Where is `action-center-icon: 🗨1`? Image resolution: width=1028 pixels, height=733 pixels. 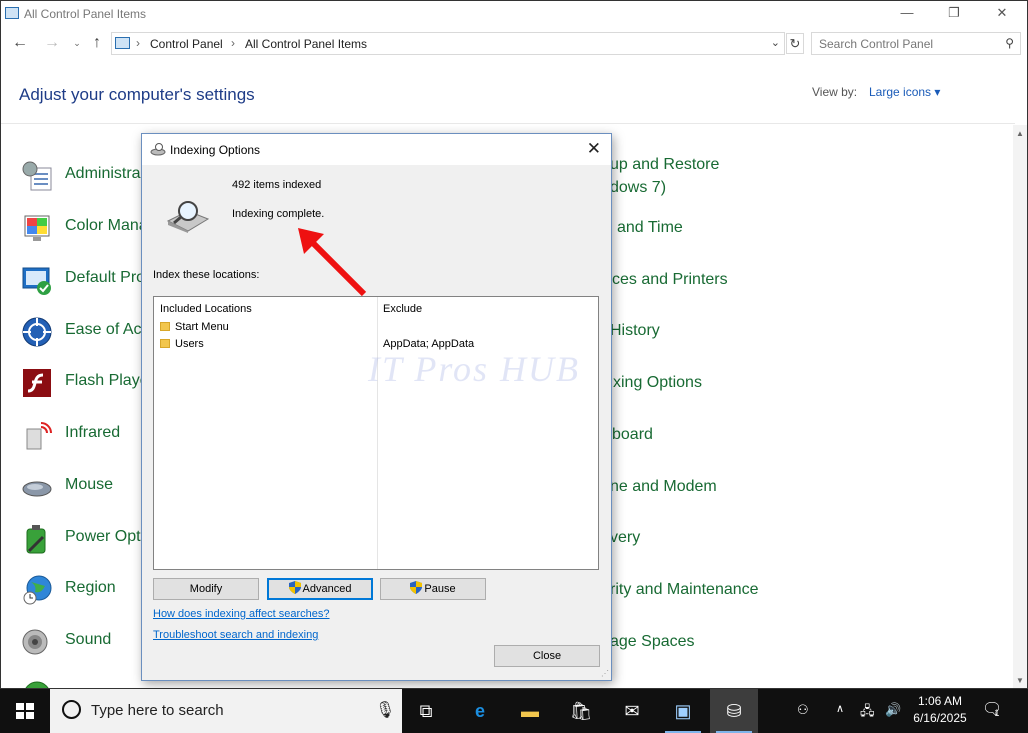 action-center-icon: 🗨1 is located at coordinates (994, 709).